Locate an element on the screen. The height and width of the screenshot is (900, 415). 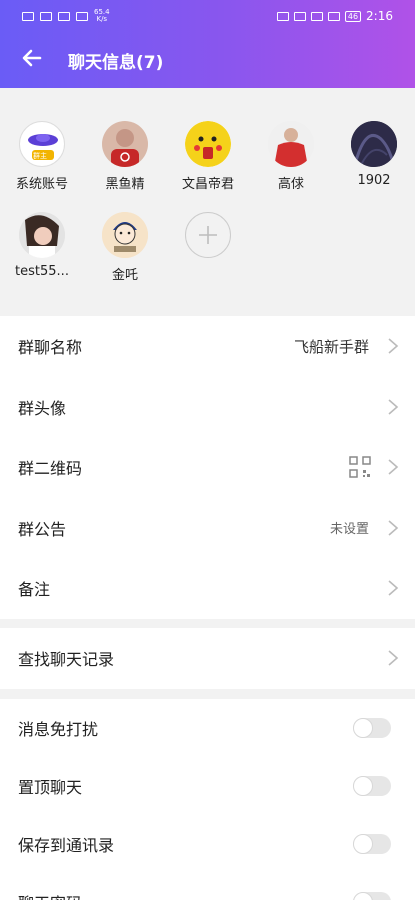
member-item: 1902 is located at coordinates (374, 154).